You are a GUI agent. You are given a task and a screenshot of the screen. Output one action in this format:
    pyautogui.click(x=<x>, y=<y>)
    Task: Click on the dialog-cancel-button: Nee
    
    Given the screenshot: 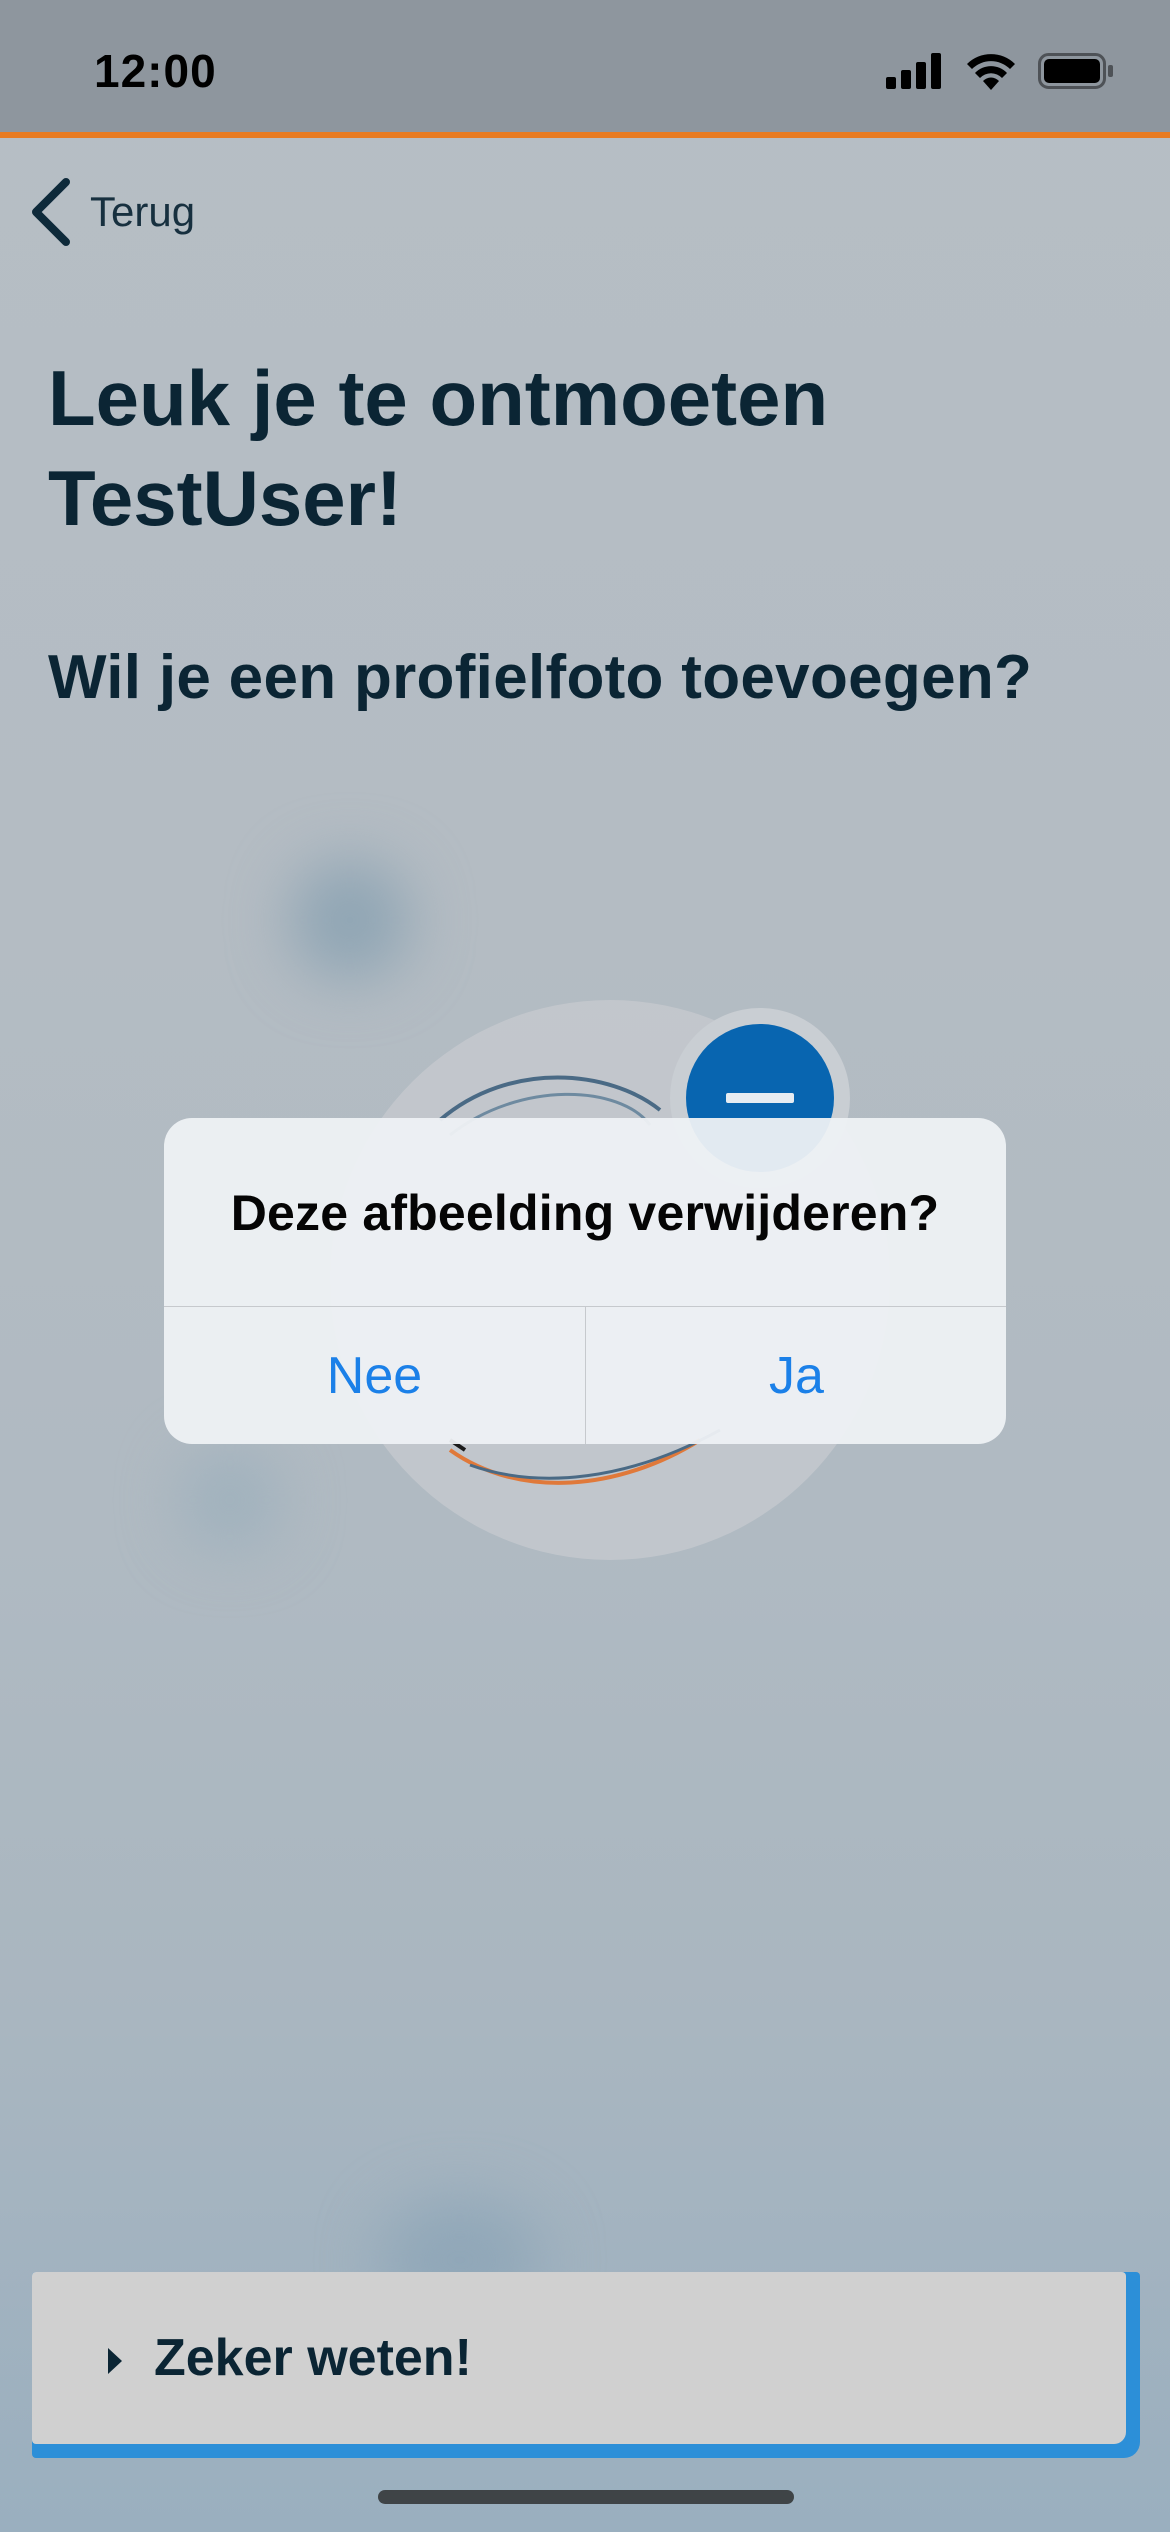 What is the action you would take?
    pyautogui.click(x=374, y=1375)
    